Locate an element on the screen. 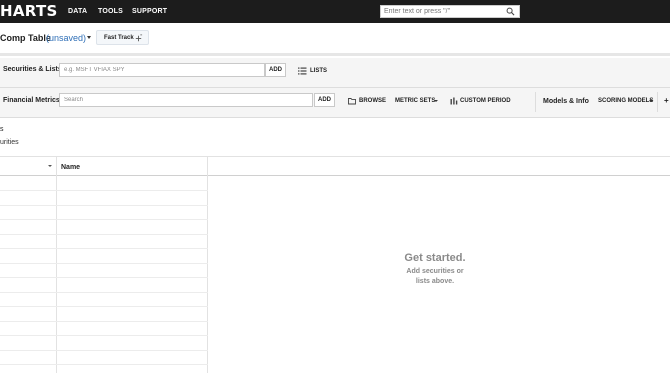  lists-label: LISTS is located at coordinates (319, 71).